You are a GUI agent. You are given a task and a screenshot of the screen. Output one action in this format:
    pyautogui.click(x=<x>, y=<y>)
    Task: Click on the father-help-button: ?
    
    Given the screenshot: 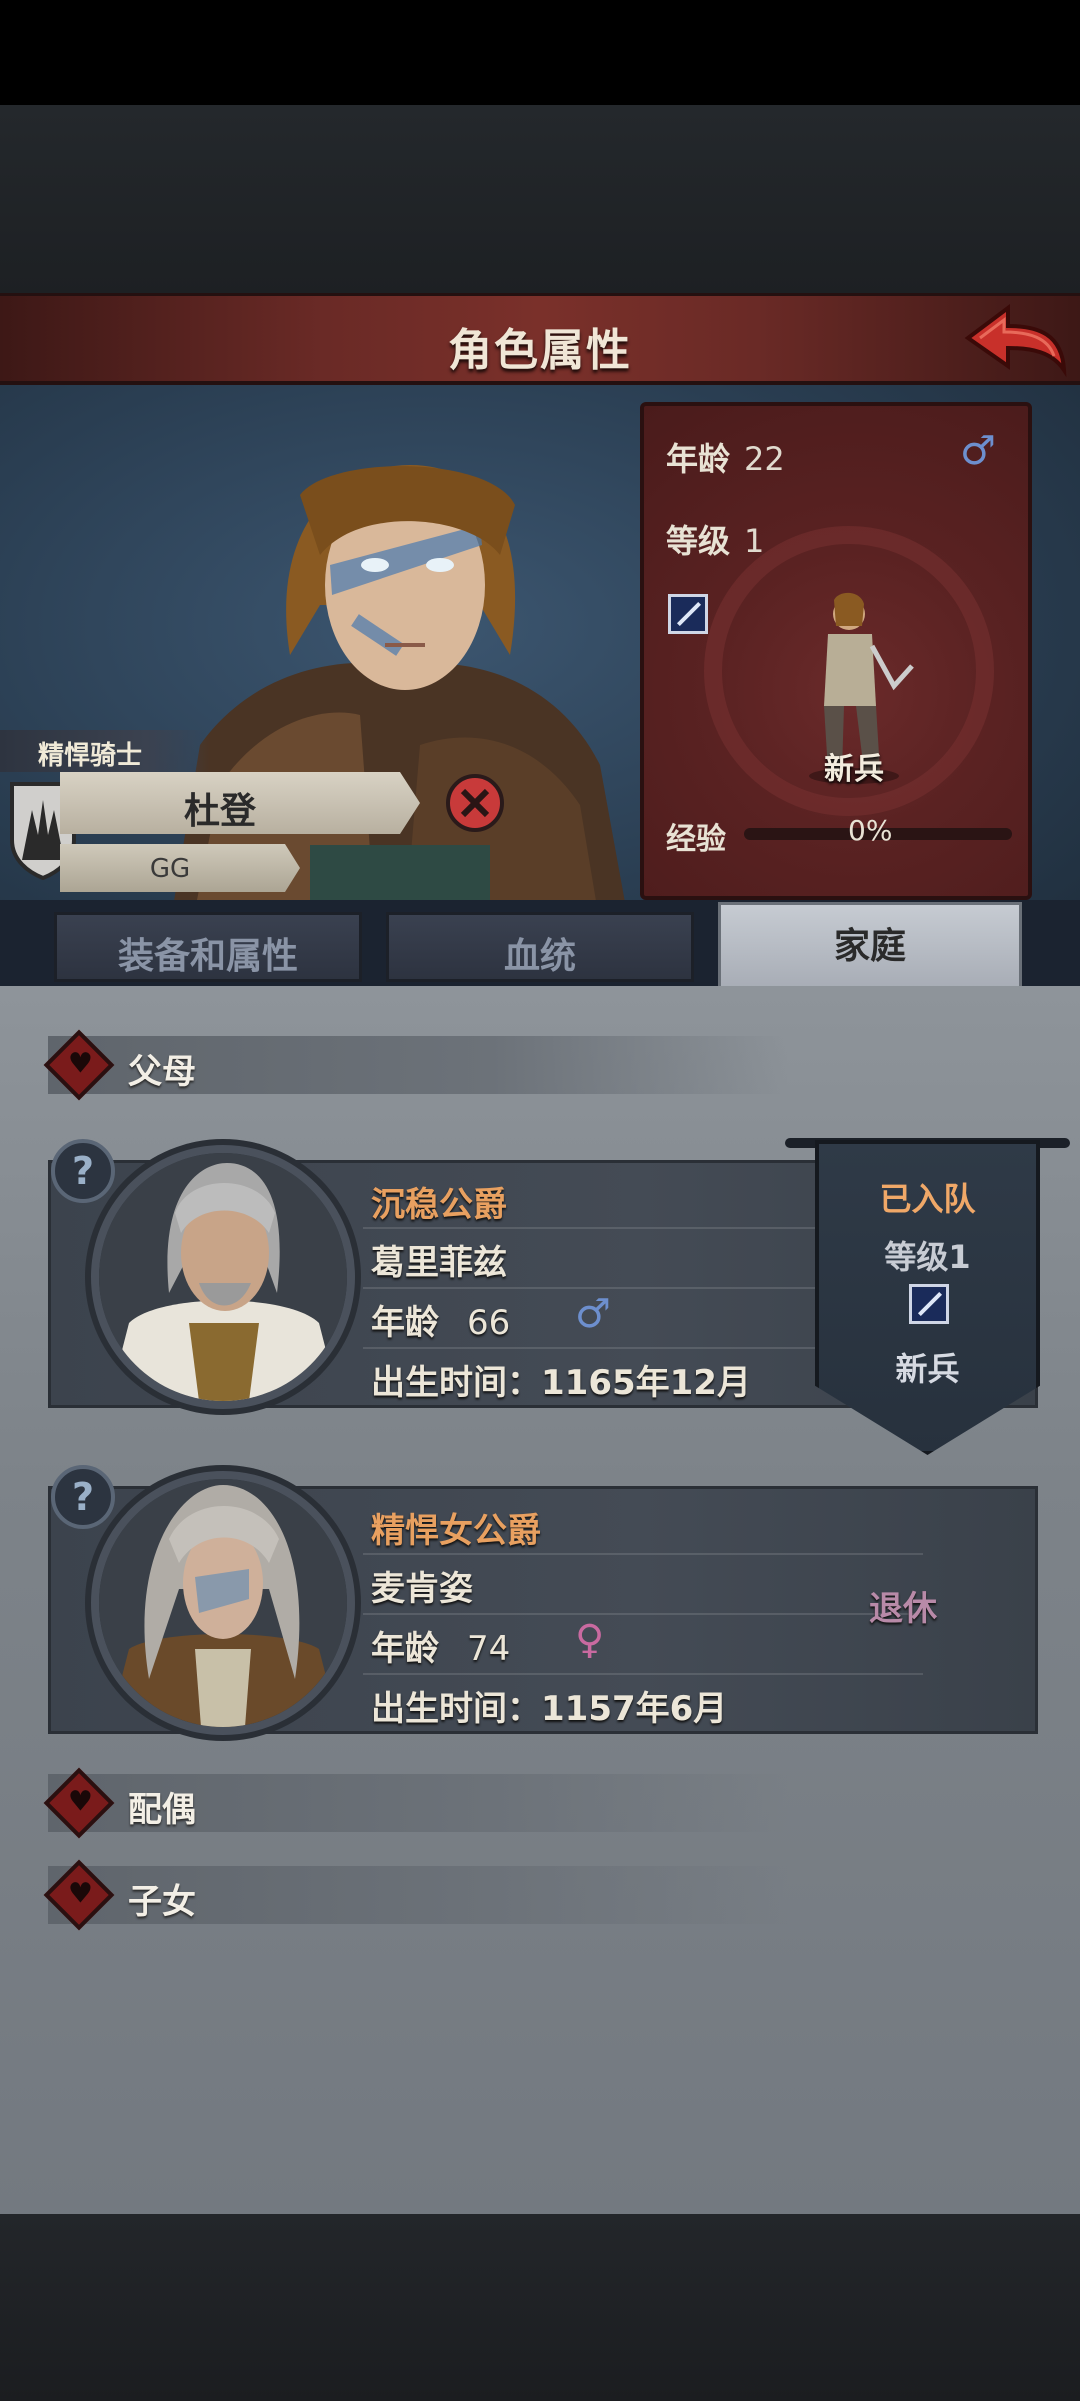 What is the action you would take?
    pyautogui.click(x=83, y=1171)
    